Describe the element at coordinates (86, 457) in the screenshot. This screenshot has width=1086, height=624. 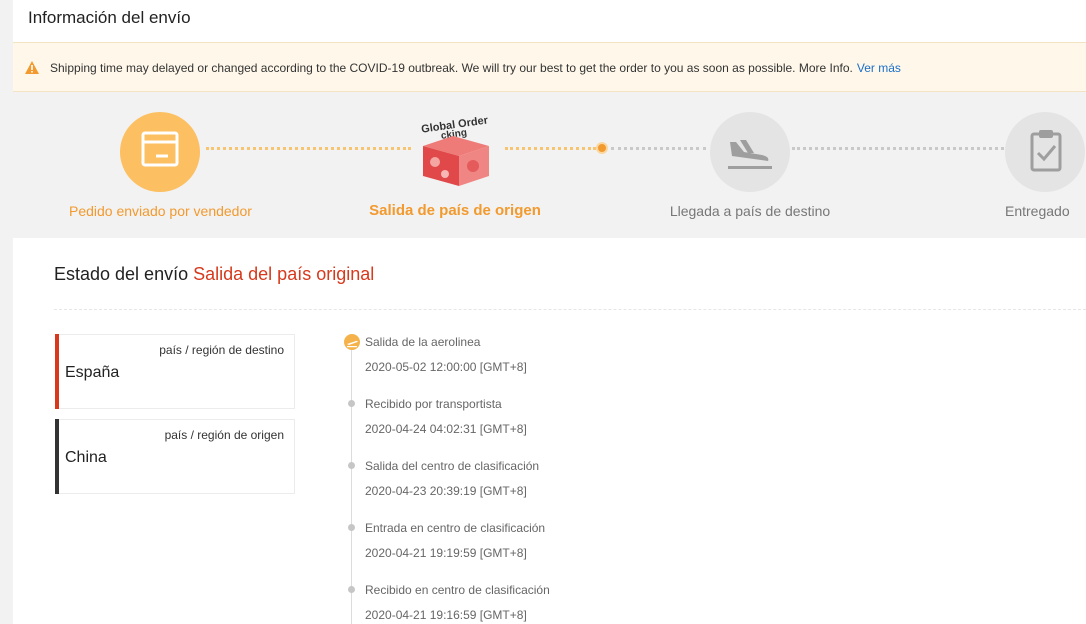
I see `origin-country: China` at that location.